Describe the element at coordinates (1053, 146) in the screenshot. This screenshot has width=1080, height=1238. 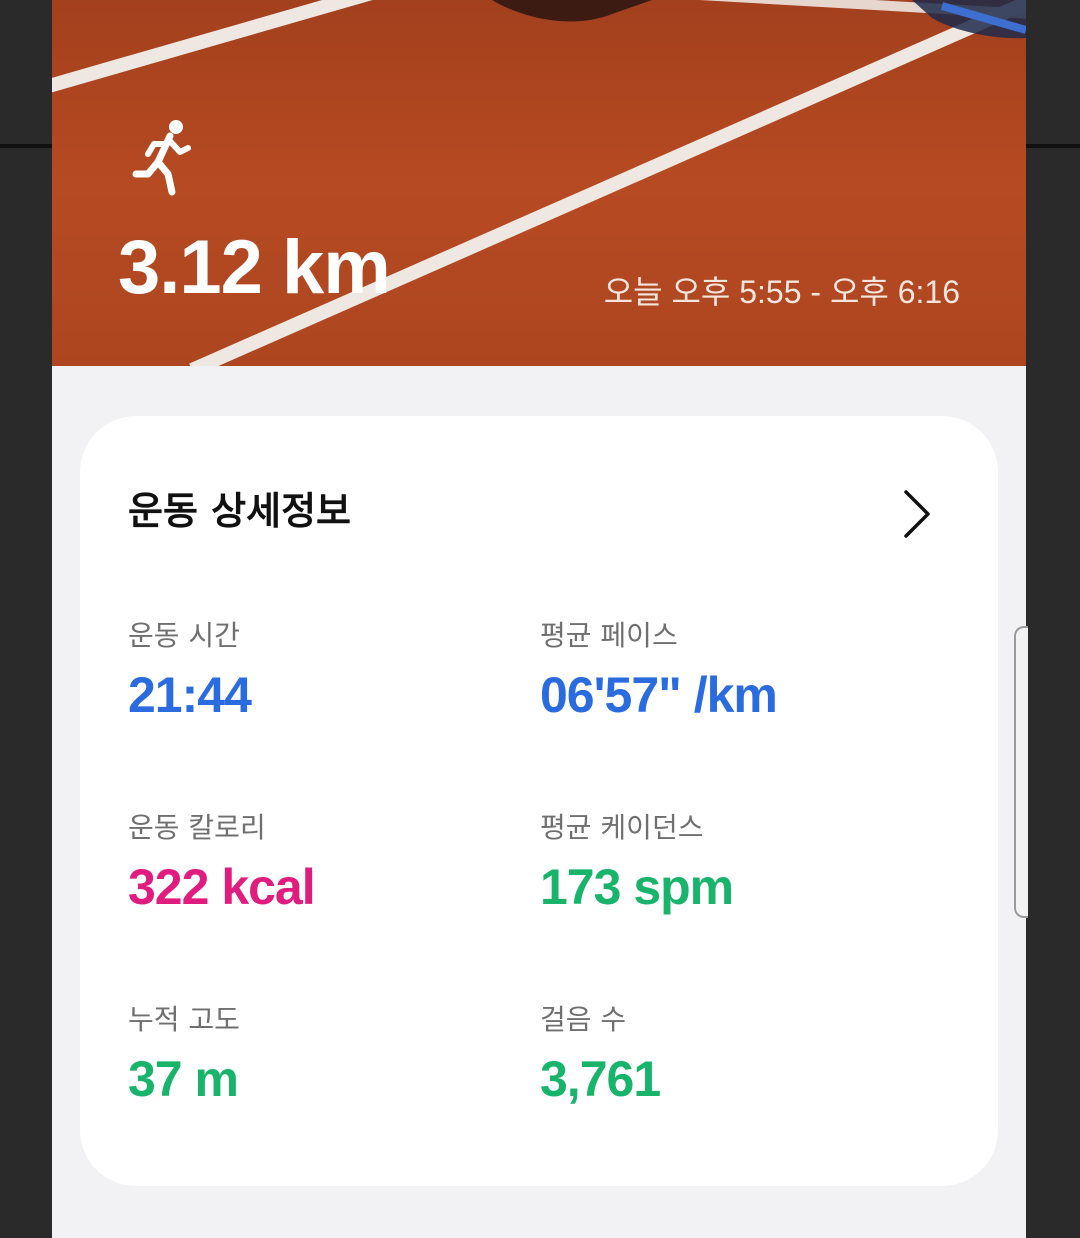
I see `right-divider` at that location.